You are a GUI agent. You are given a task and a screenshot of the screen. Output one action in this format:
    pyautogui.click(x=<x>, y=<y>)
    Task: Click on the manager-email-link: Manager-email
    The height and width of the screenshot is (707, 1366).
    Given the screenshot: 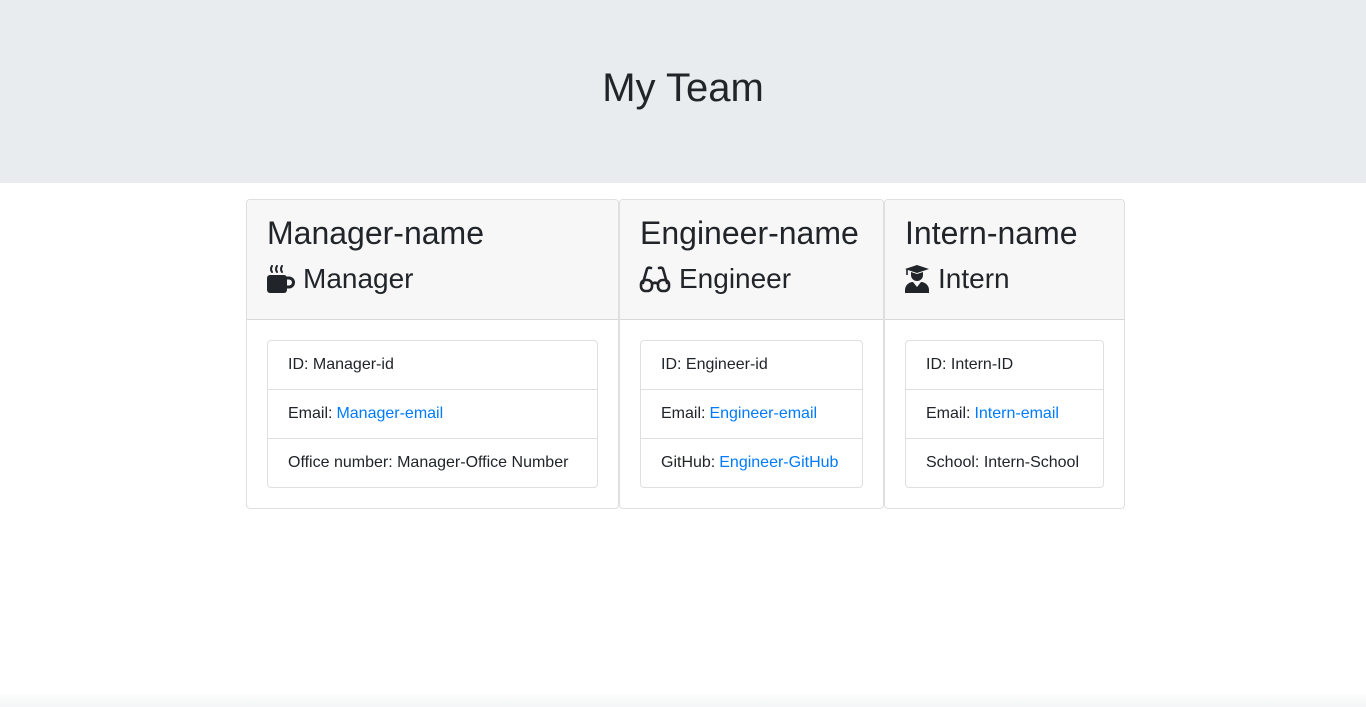 What is the action you would take?
    pyautogui.click(x=389, y=414)
    